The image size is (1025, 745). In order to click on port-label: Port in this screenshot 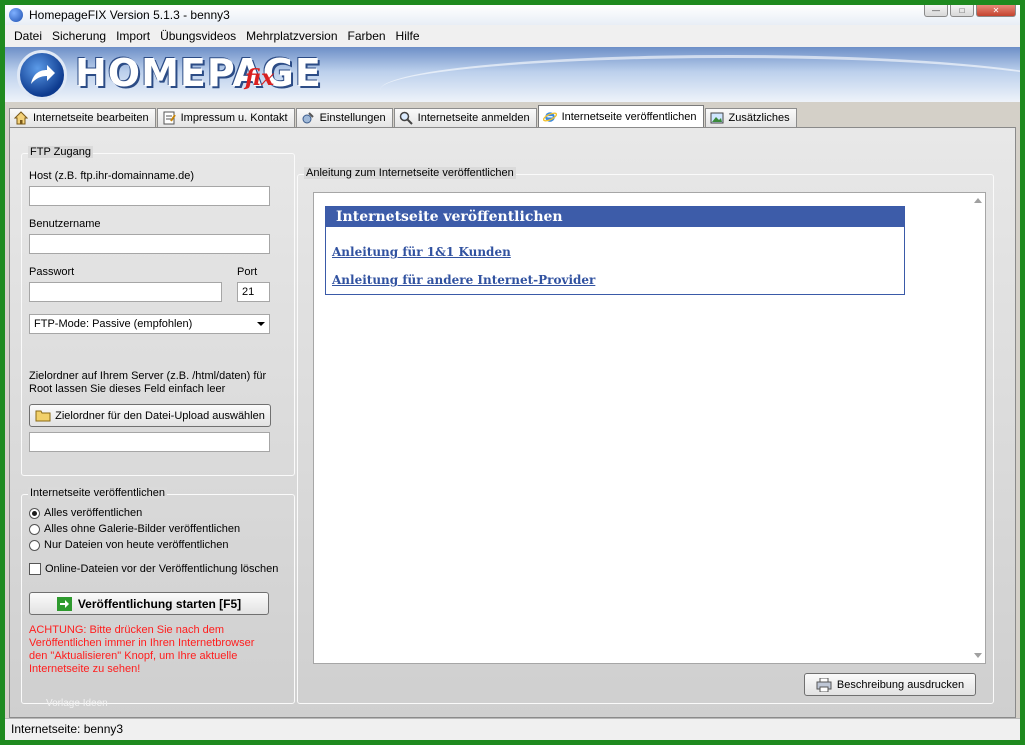, I will do `click(247, 272)`.